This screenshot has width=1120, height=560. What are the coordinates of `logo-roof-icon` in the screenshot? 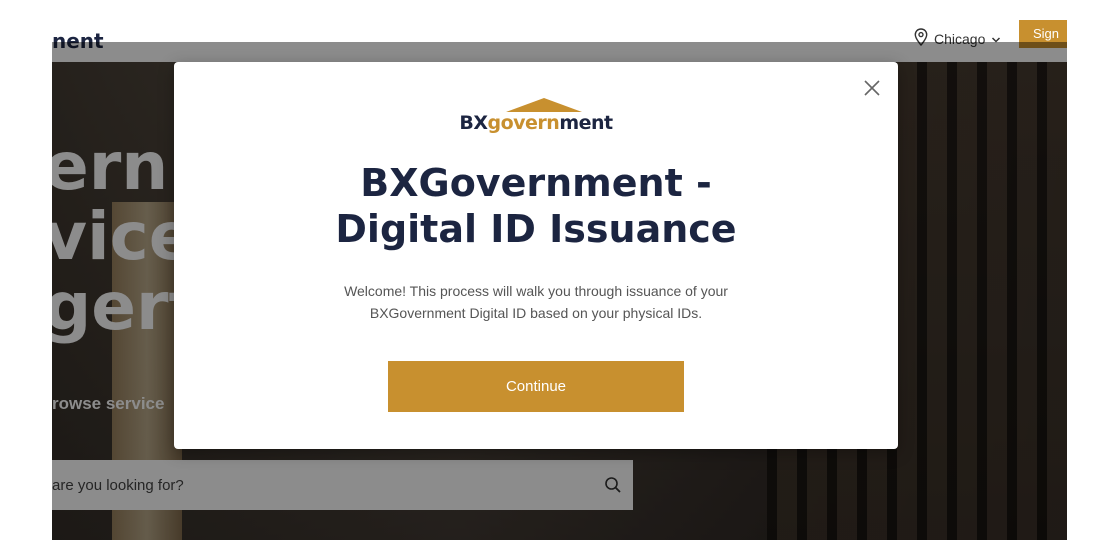 It's located at (544, 105).